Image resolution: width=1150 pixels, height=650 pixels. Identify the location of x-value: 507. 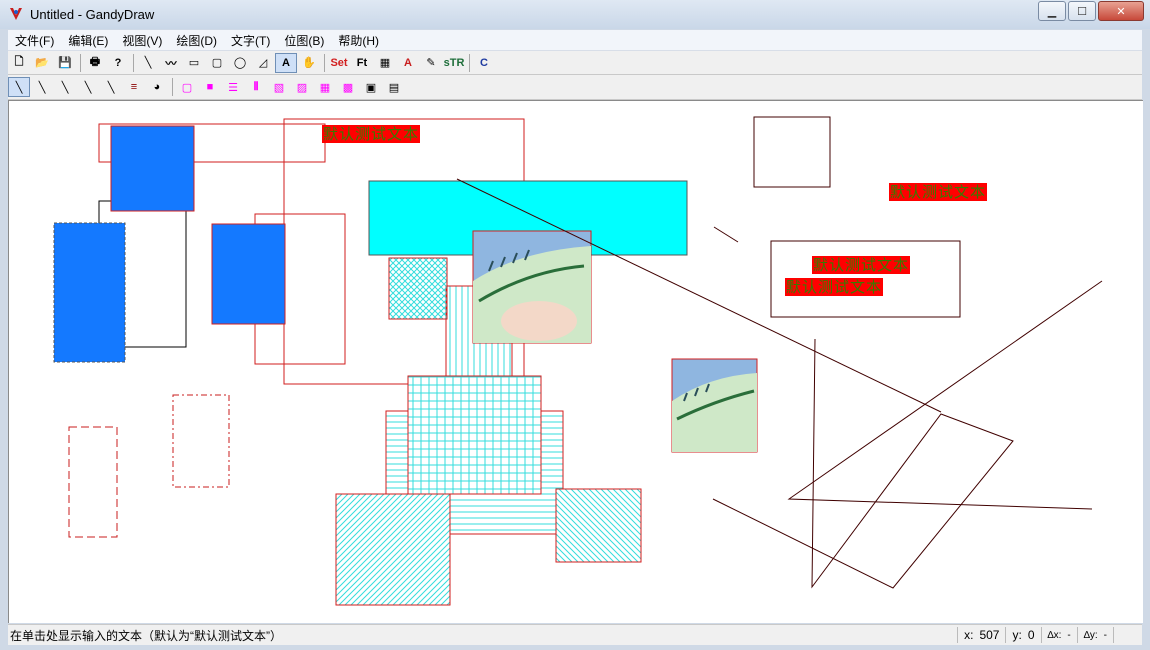
(989, 635).